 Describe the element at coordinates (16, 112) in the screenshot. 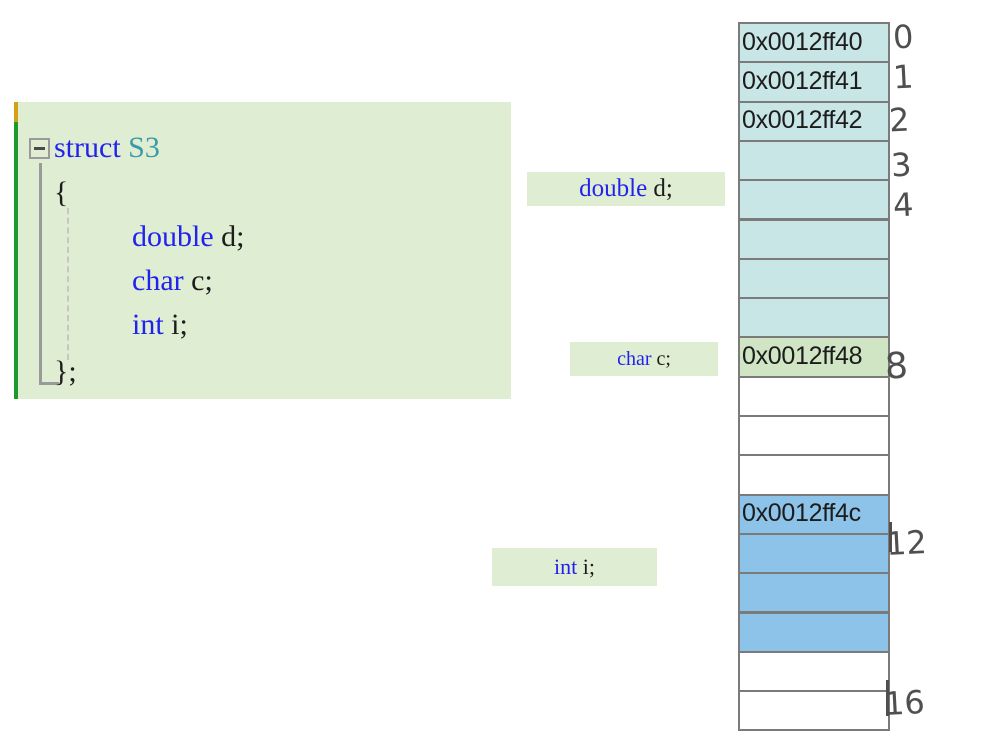

I see `gutter-change-marker-unsaved` at that location.